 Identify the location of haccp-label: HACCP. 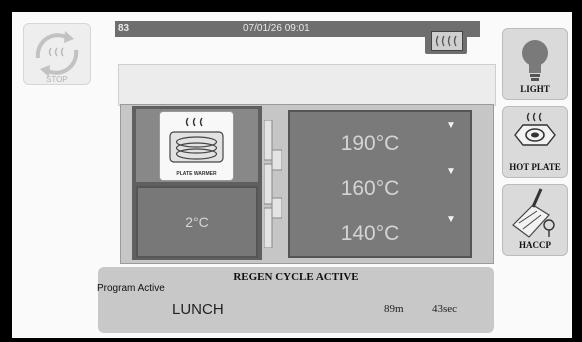
(535, 245).